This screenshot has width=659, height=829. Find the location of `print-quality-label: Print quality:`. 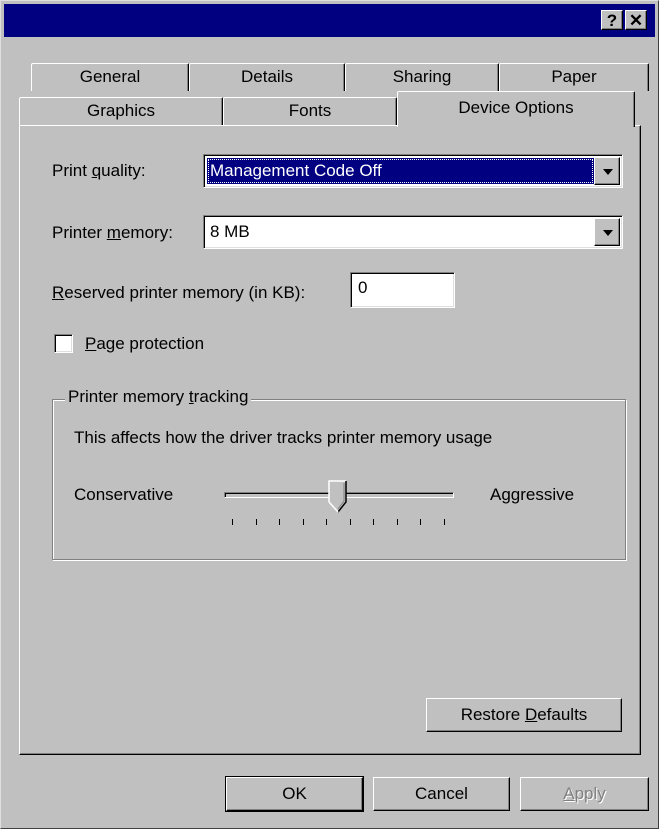

print-quality-label: Print quality: is located at coordinates (99, 170).